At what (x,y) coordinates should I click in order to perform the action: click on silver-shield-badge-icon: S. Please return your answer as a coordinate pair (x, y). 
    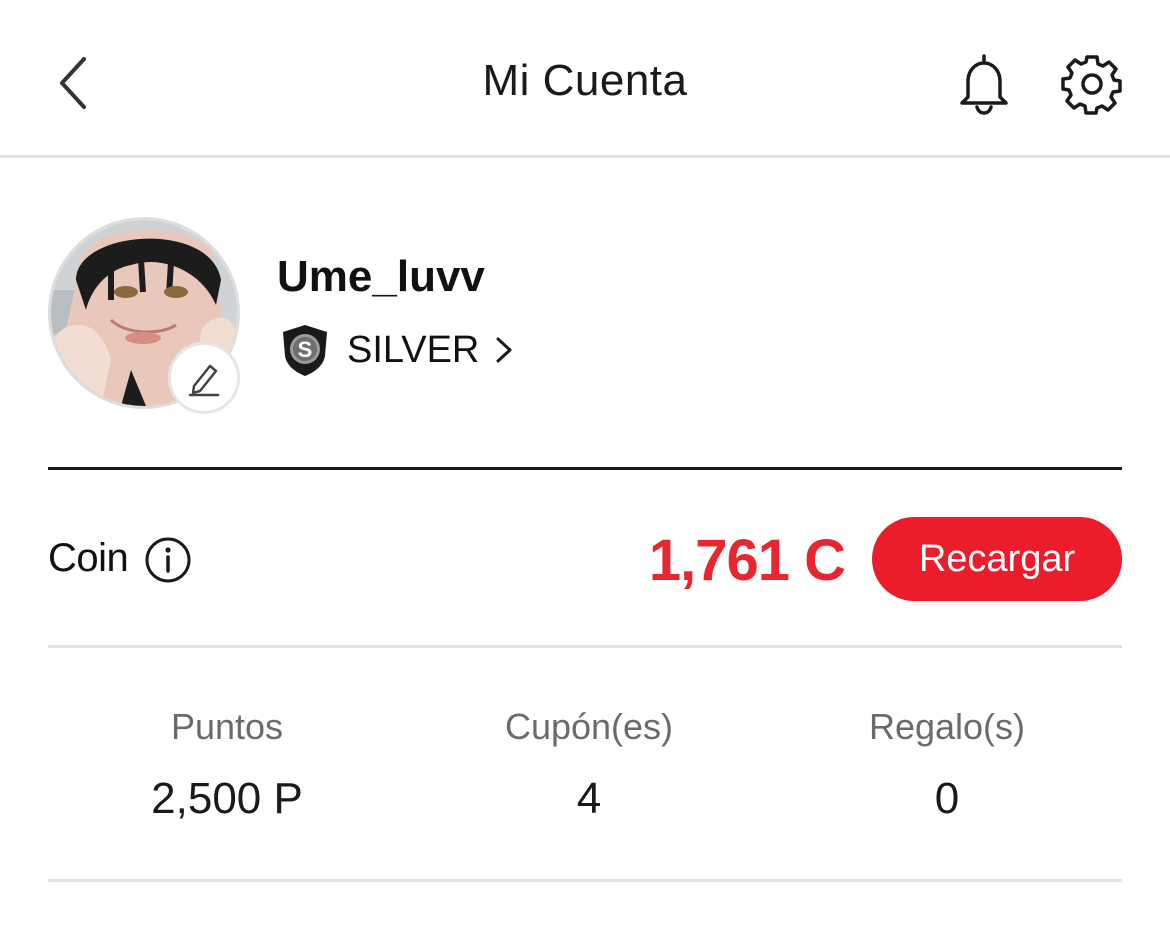
    Looking at the image, I should click on (305, 350).